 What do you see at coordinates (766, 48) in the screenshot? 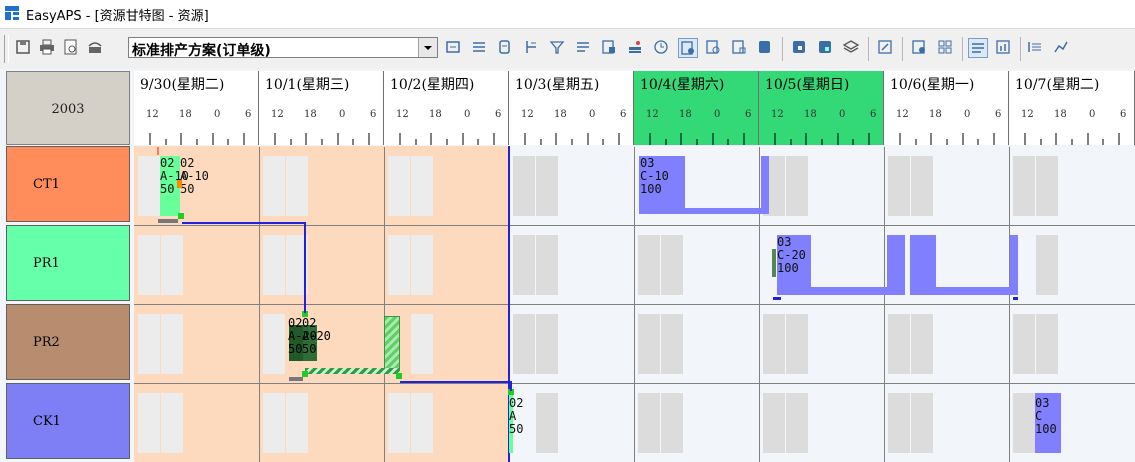
I see `schedule-d-icon` at bounding box center [766, 48].